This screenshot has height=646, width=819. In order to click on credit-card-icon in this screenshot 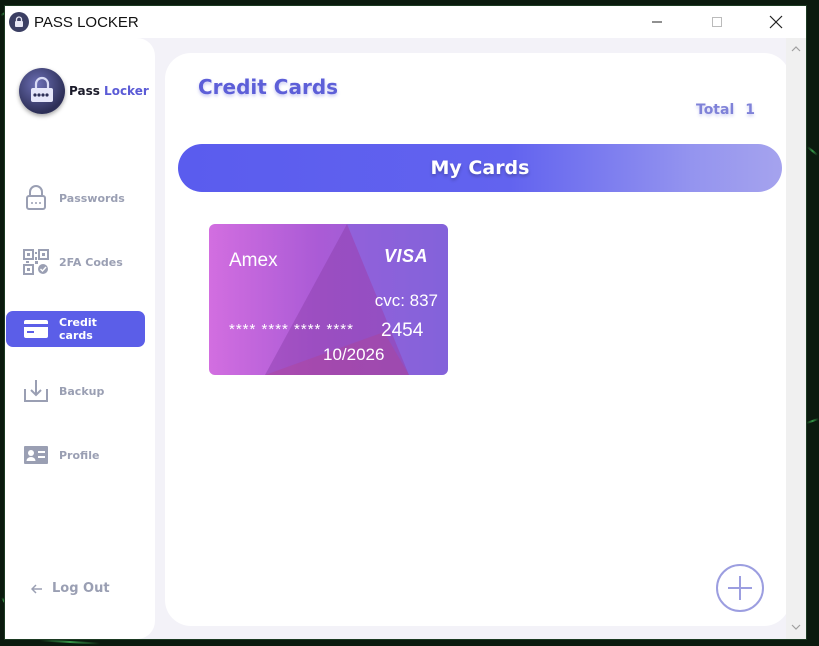, I will do `click(36, 329)`.